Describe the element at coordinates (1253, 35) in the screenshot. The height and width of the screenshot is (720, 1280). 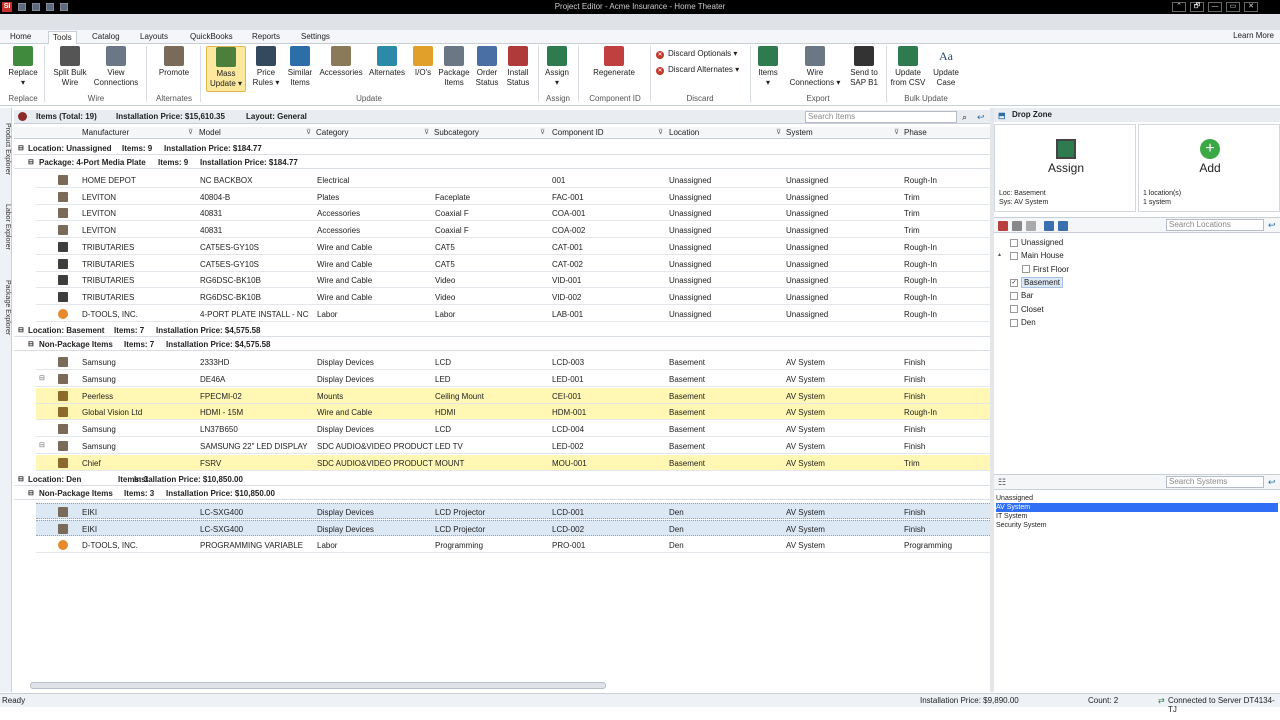
I see `learn-more-link: Learn More` at that location.